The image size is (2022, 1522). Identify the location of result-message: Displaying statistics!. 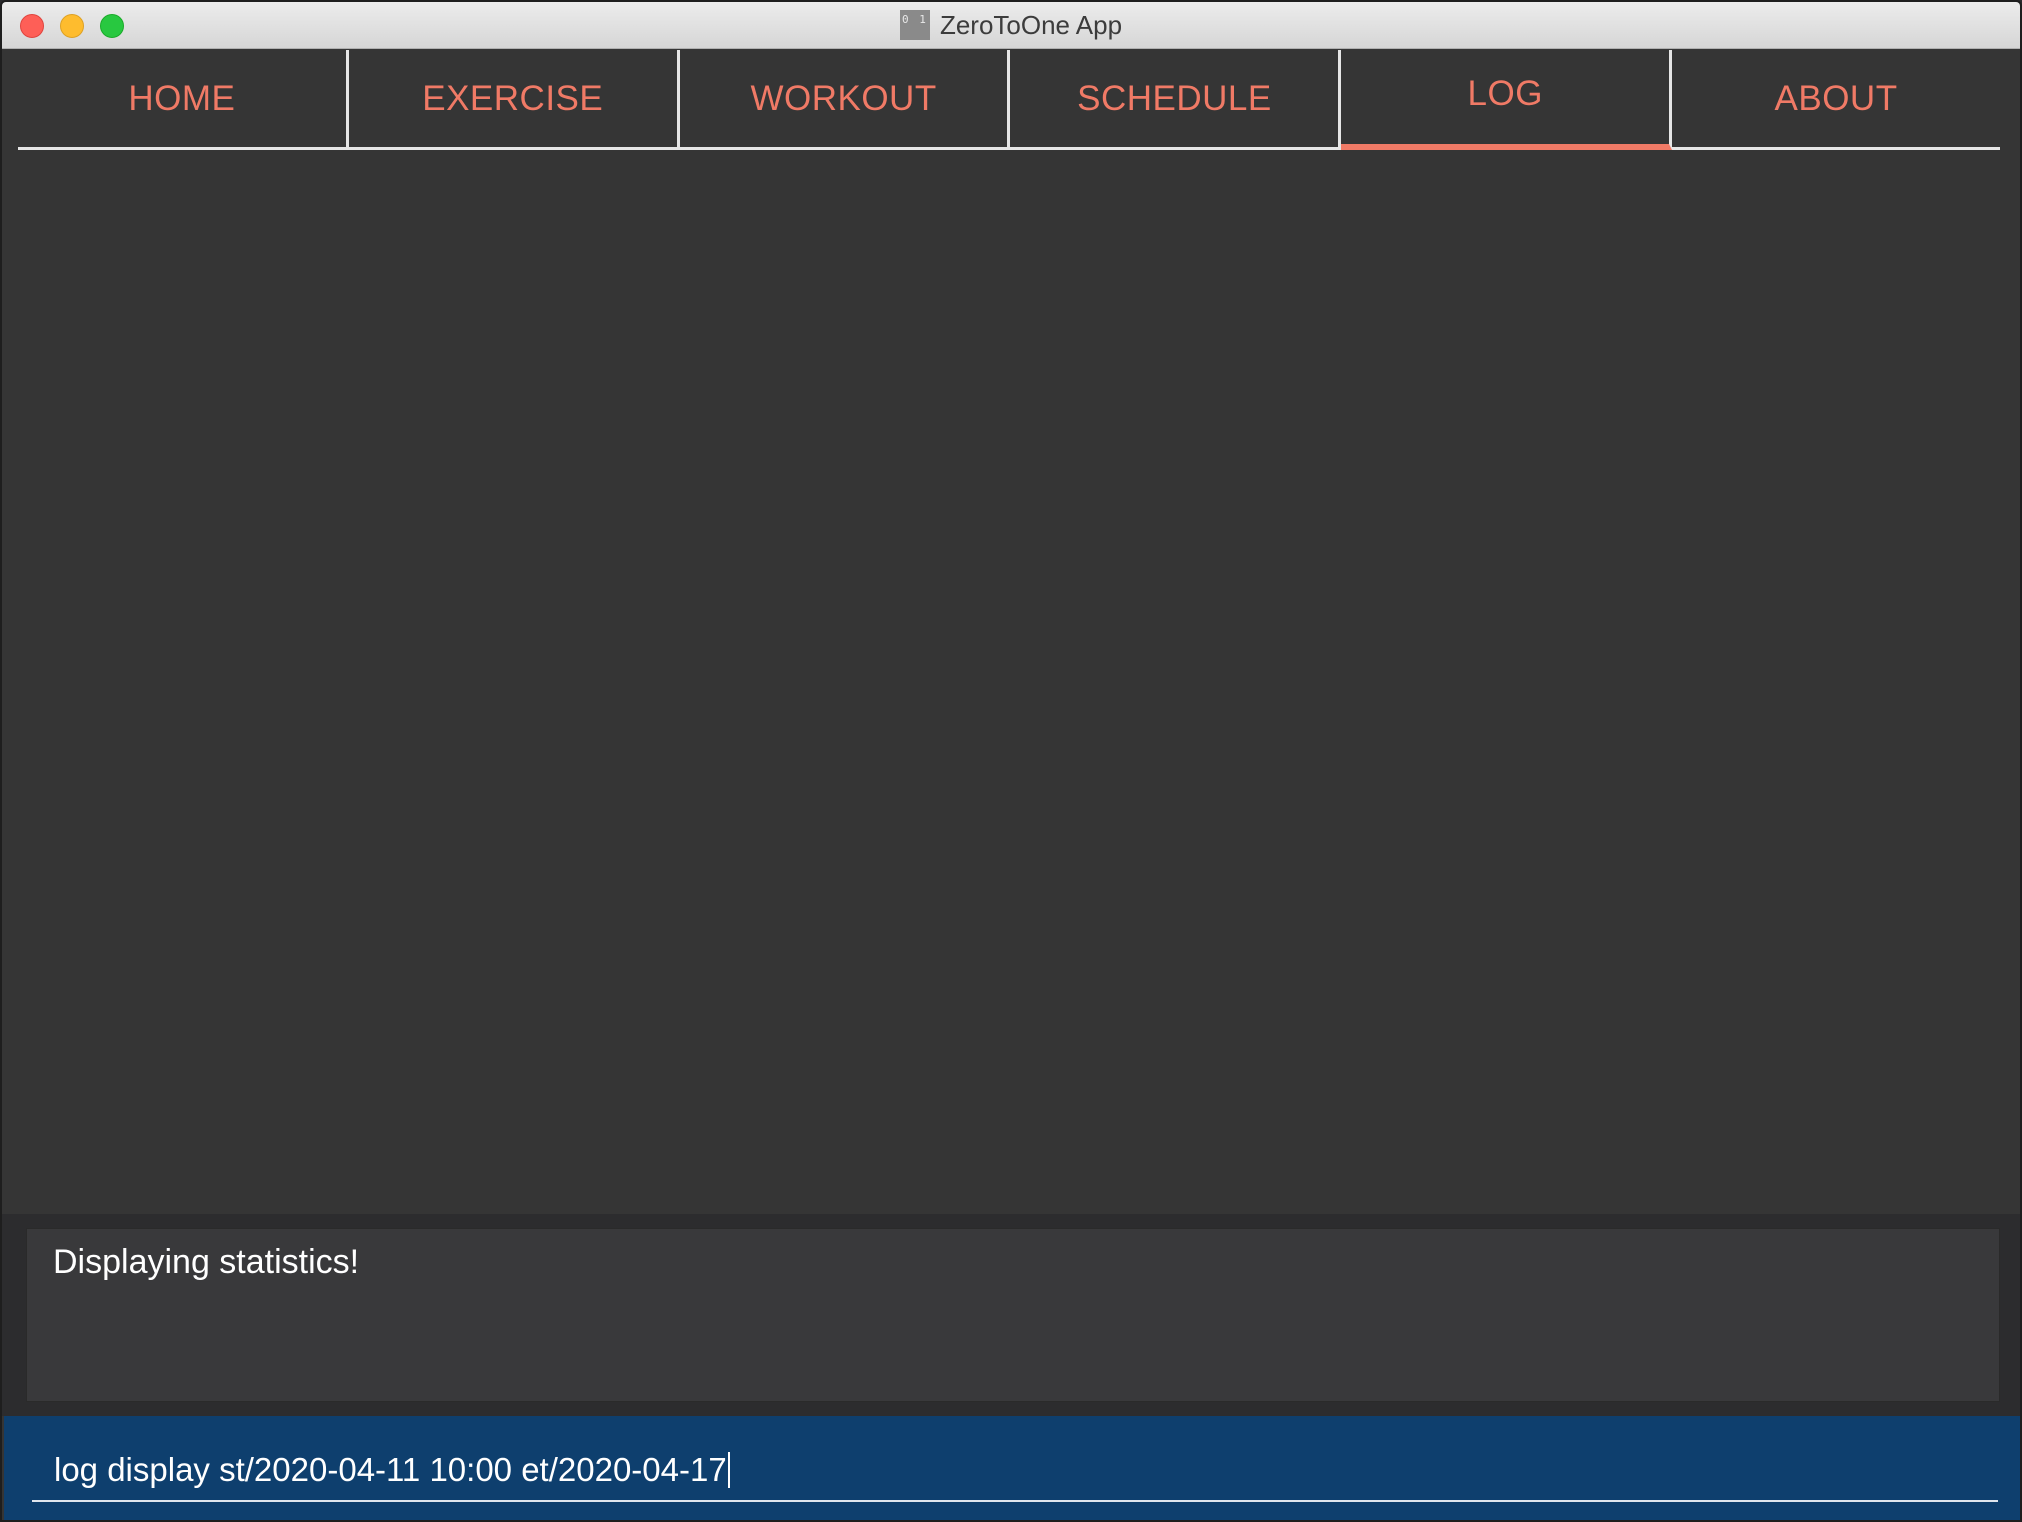
(206, 1262).